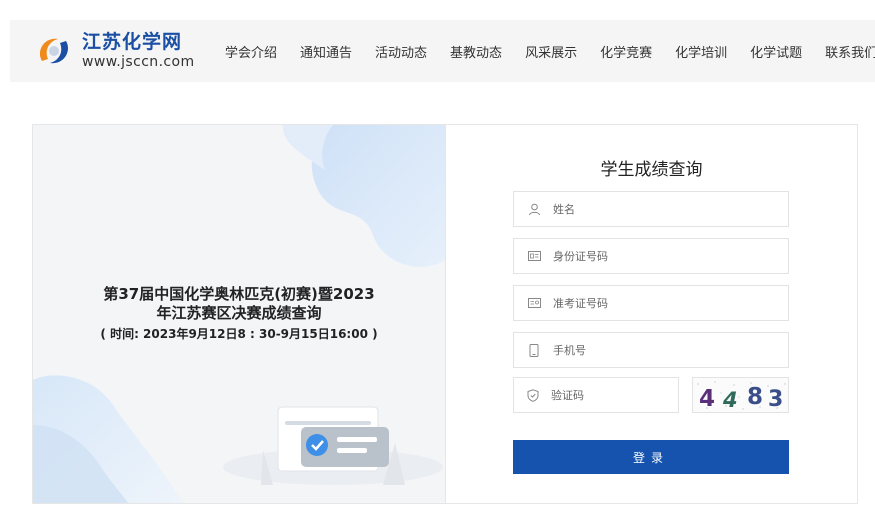 The height and width of the screenshot is (510, 875). I want to click on event-title: 第37届中国化学奥林匹克(初赛)暨2023 年江苏赛区决赛成绩查询, so click(239, 304).